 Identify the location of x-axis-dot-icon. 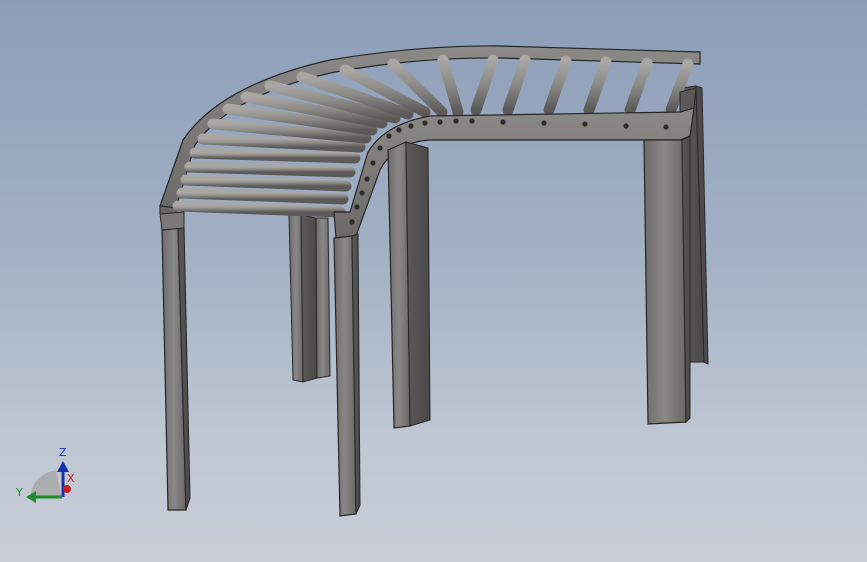
(67, 489).